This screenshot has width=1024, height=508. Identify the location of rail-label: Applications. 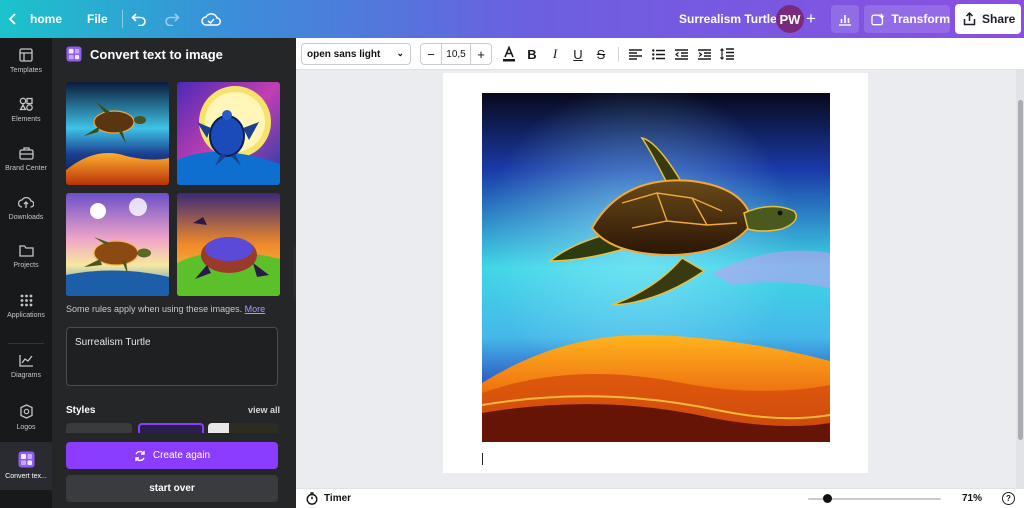
(26, 315).